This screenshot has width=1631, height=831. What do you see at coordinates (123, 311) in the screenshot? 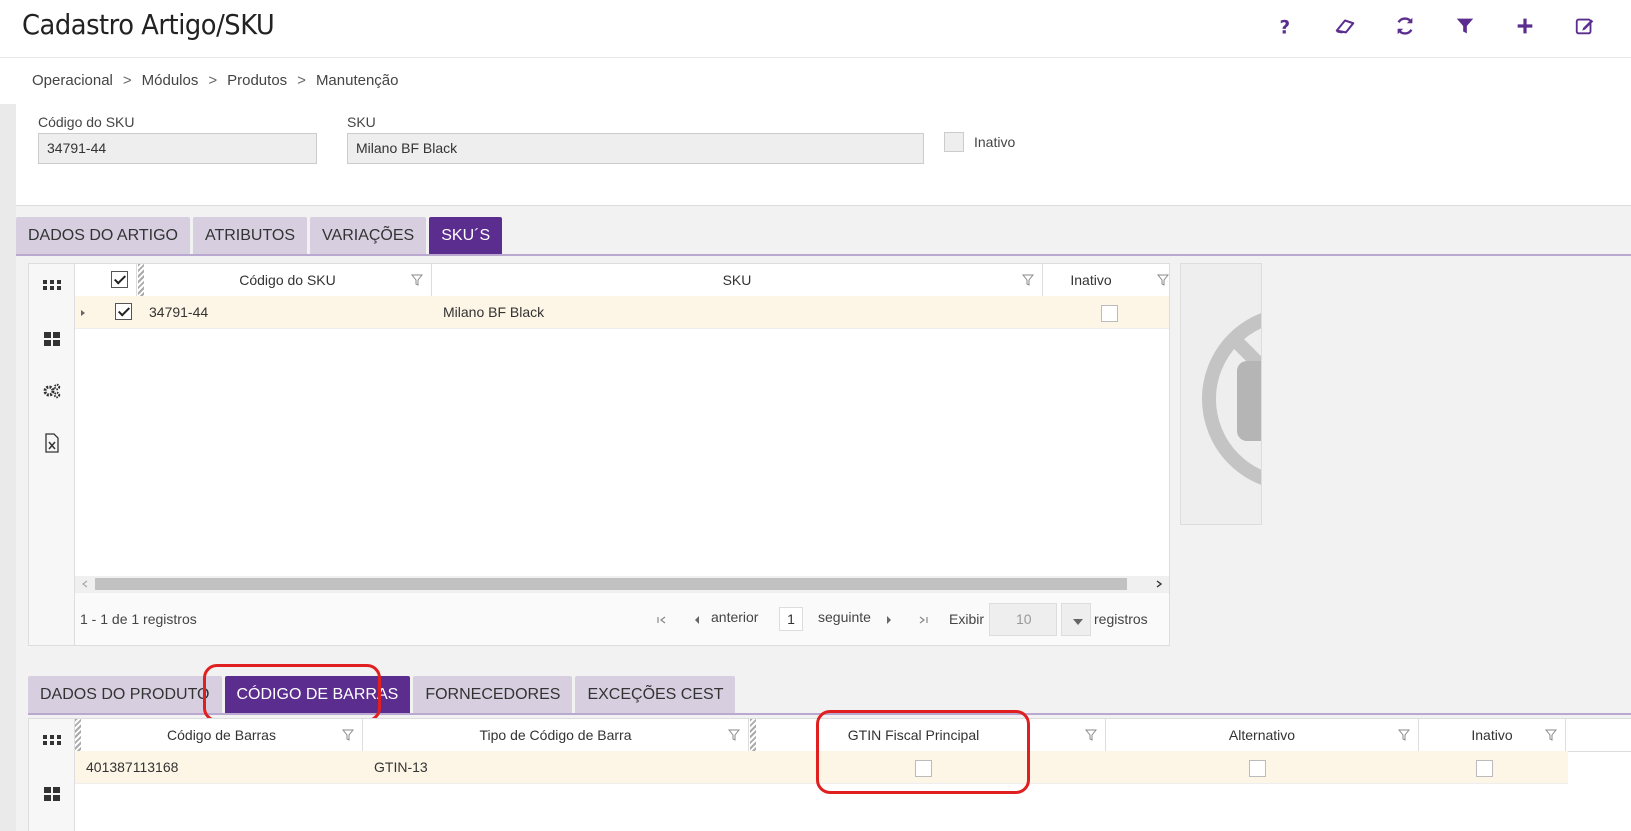
I see `row-select-checkbox` at bounding box center [123, 311].